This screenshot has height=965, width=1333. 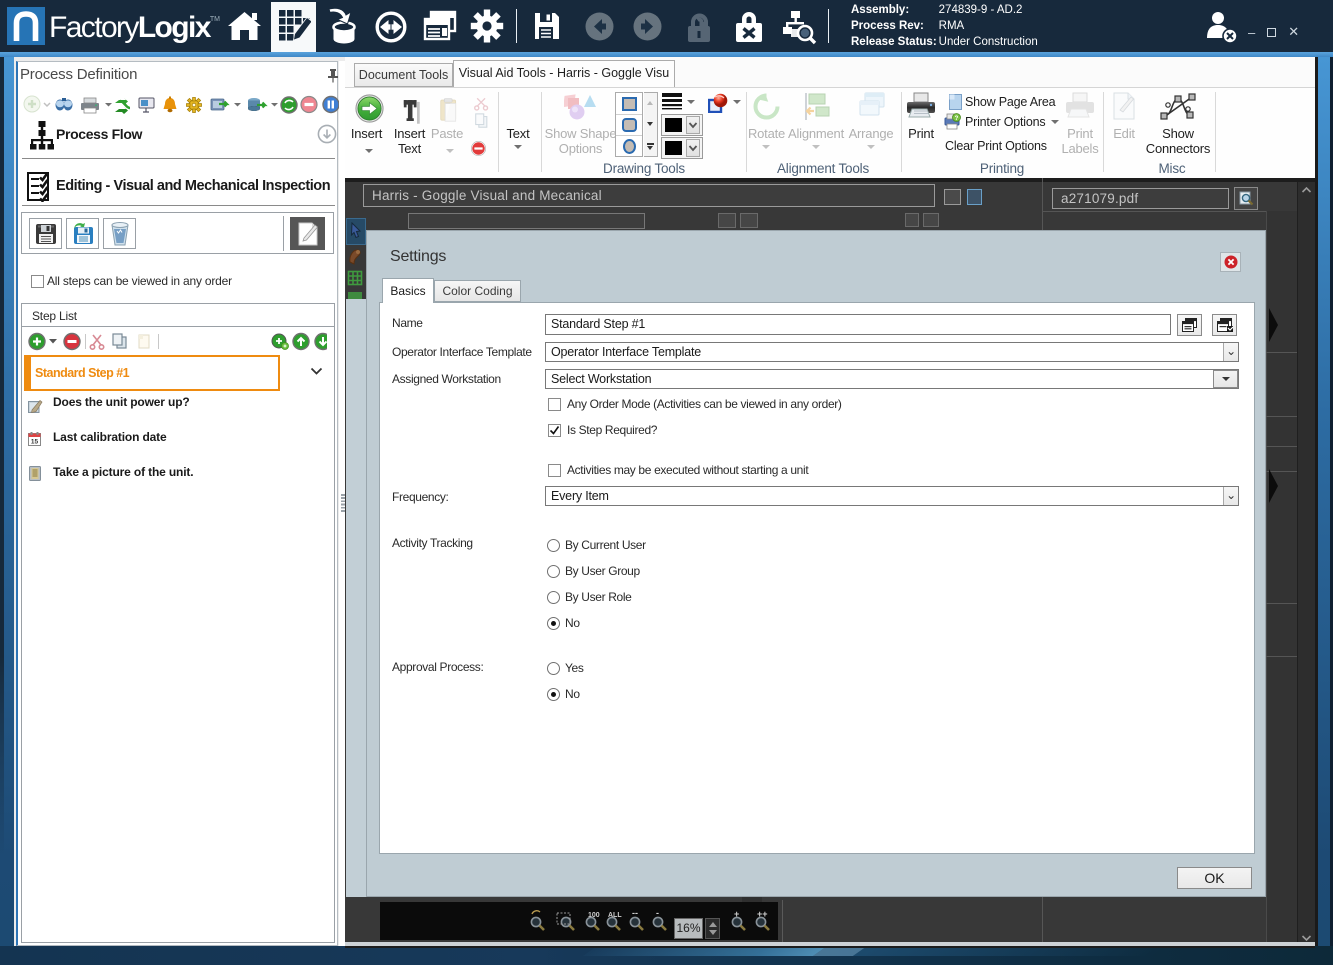 I want to click on svg-text: 100, so click(x=594, y=915).